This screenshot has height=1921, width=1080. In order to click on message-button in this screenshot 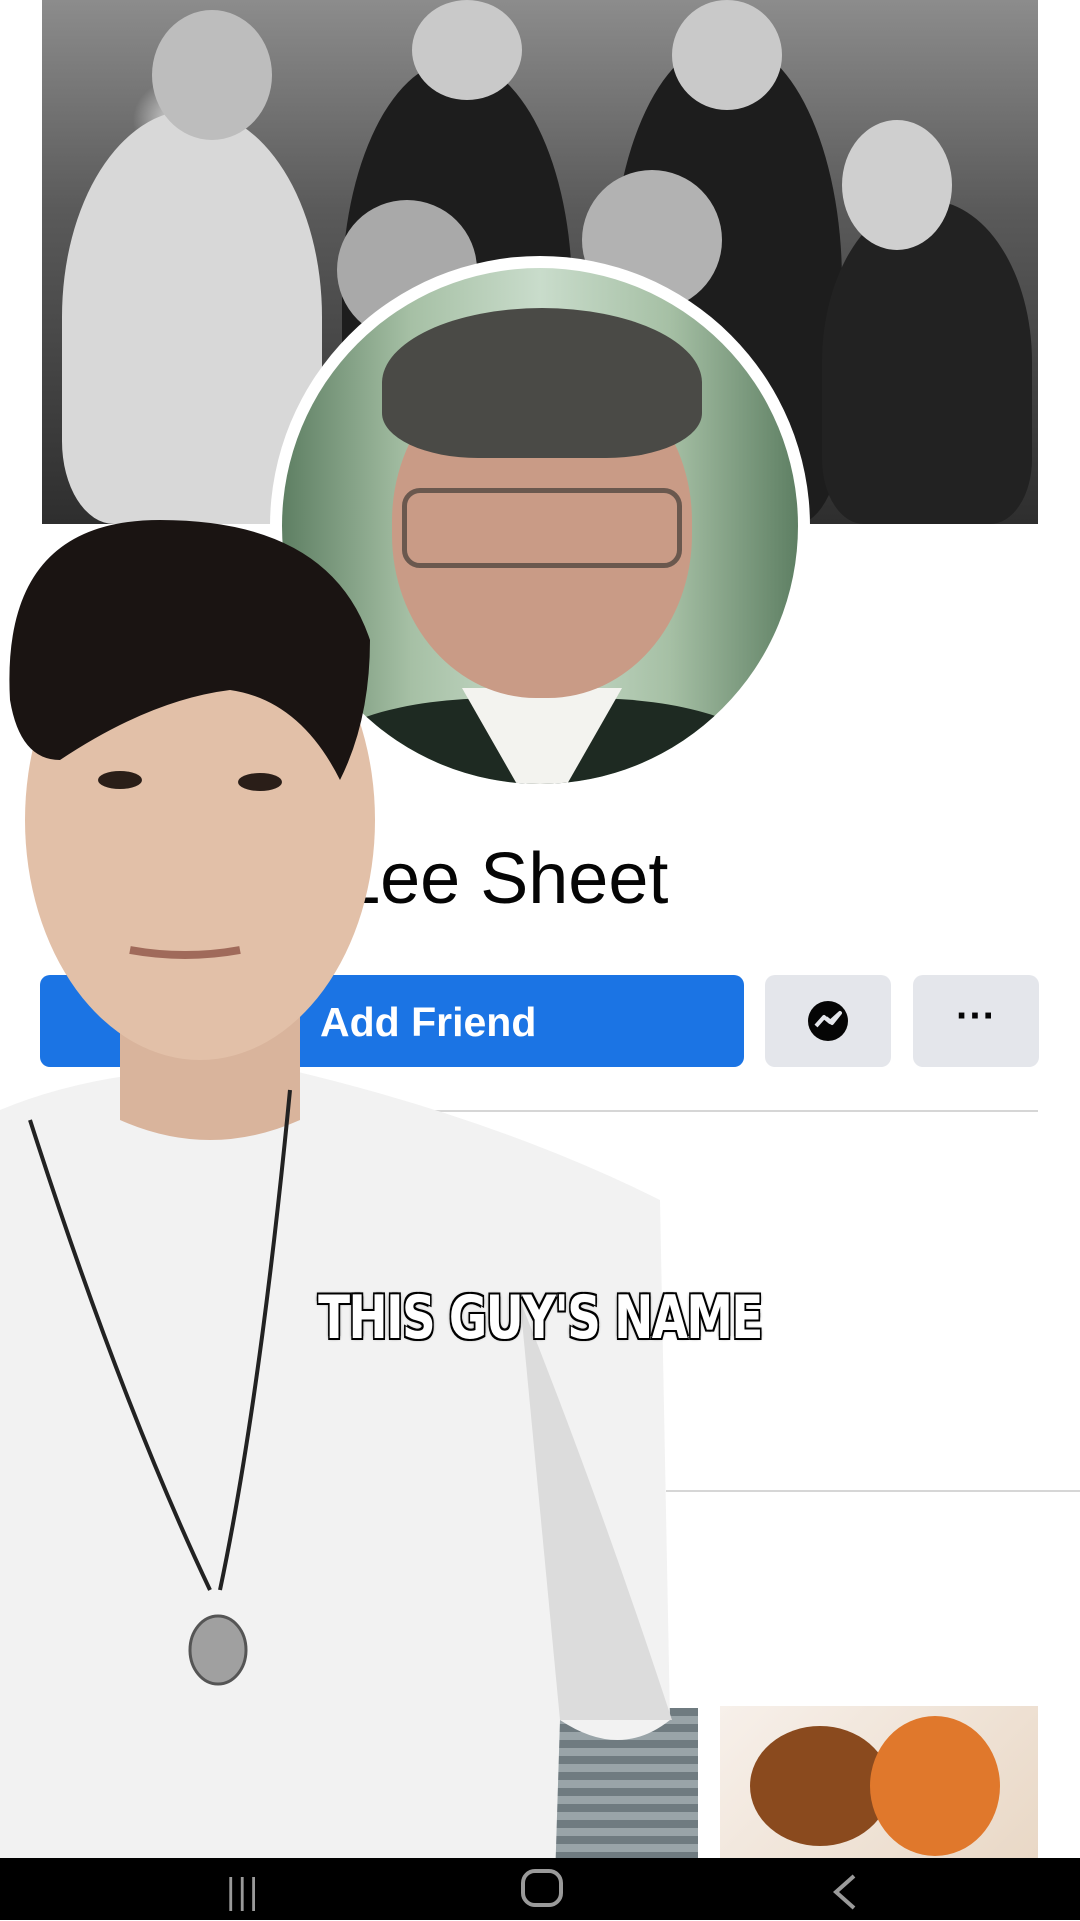, I will do `click(828, 1021)`.